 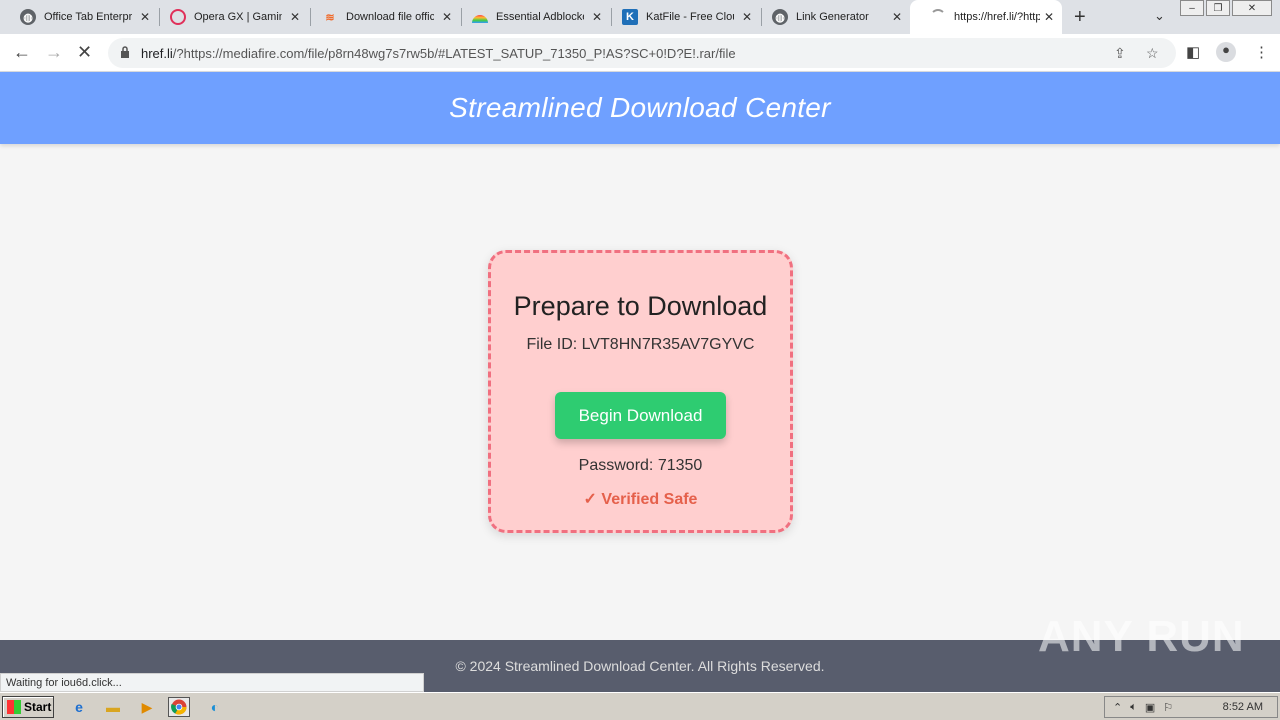 I want to click on stop-loading-icon: ✕, so click(x=84, y=52).